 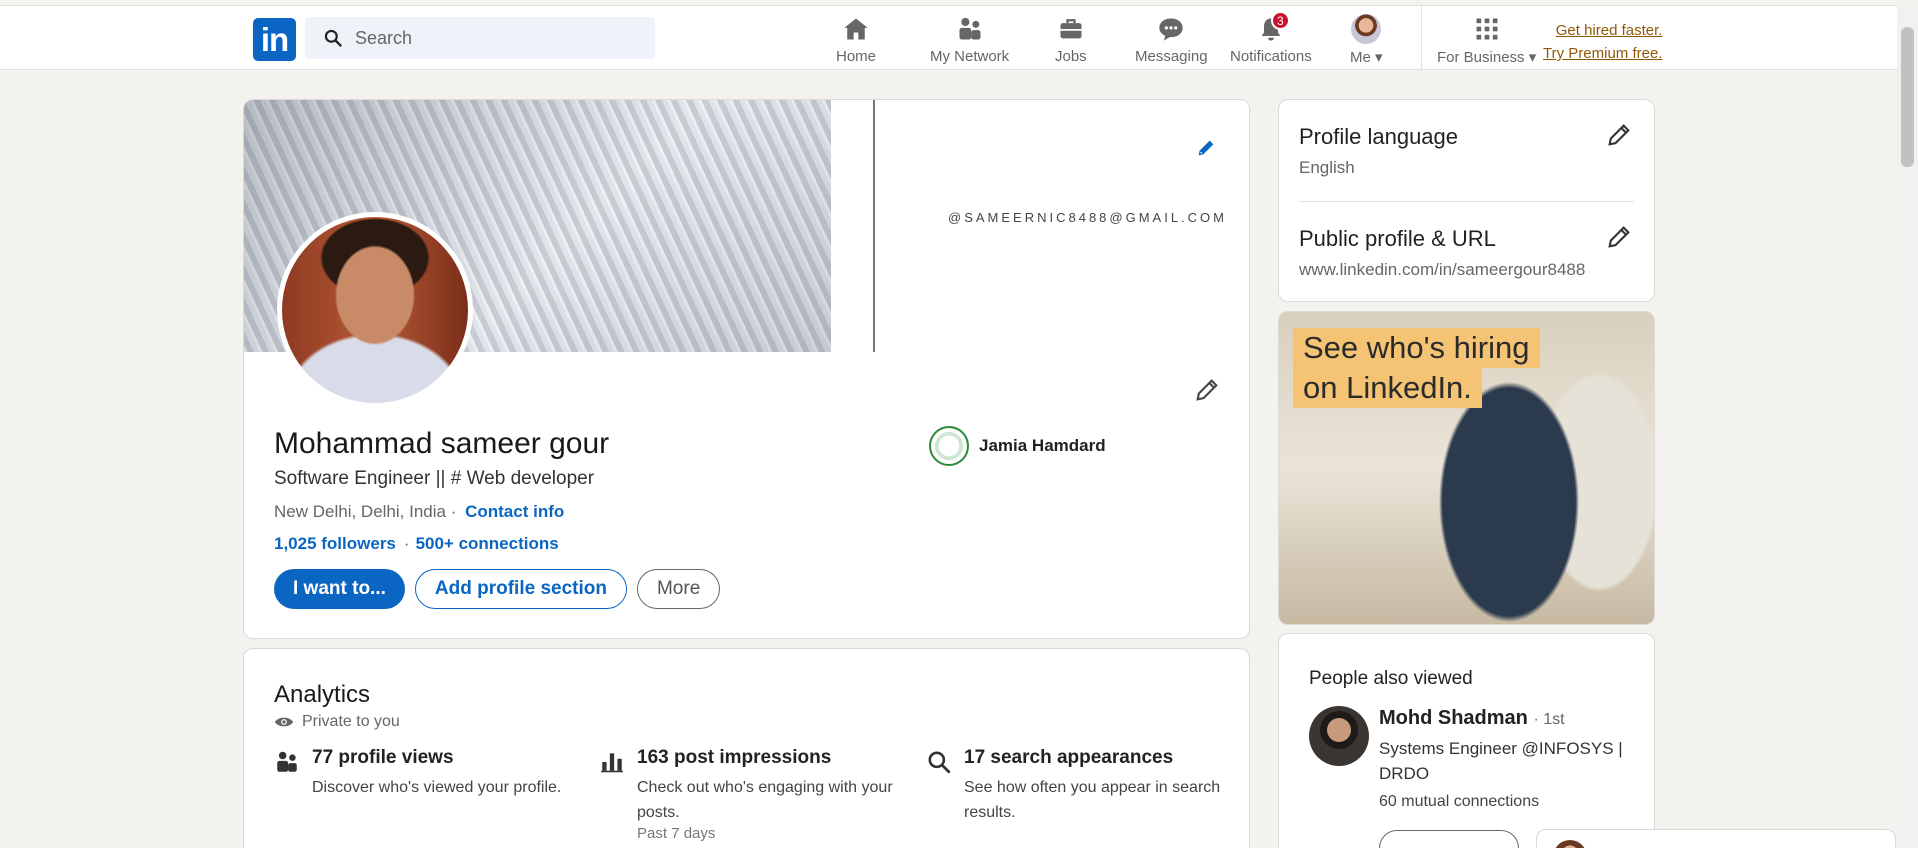 I want to click on education-school: Jamia Hamdard, so click(x=1017, y=446).